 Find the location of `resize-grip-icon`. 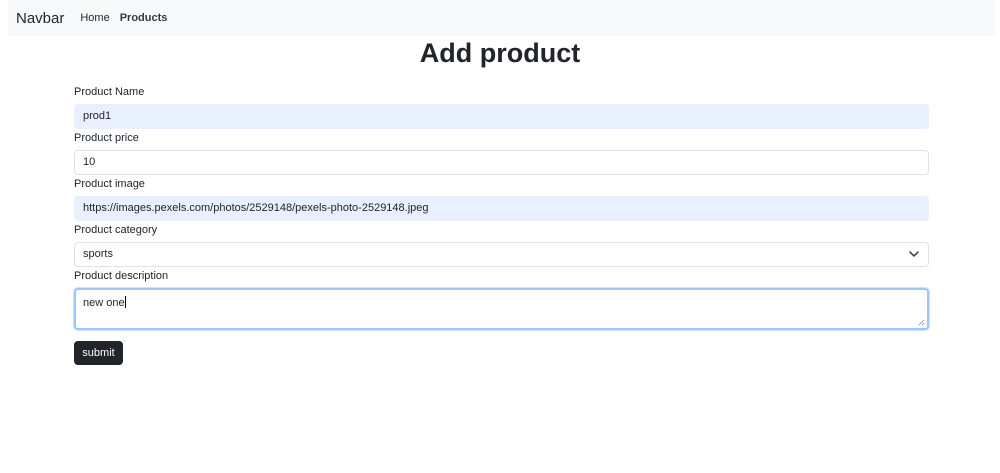

resize-grip-icon is located at coordinates (921, 322).